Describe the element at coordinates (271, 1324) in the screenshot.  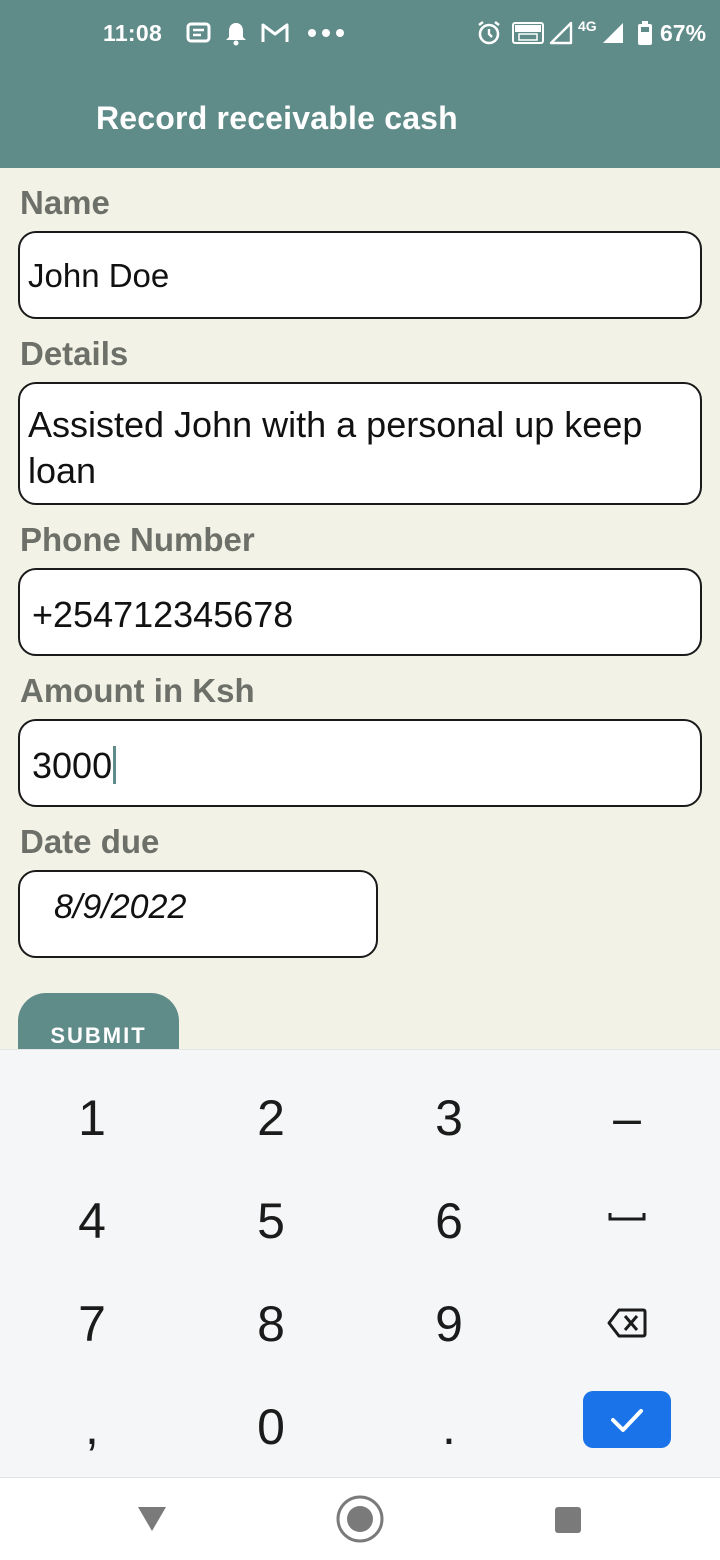
I see `key-8: 8` at that location.